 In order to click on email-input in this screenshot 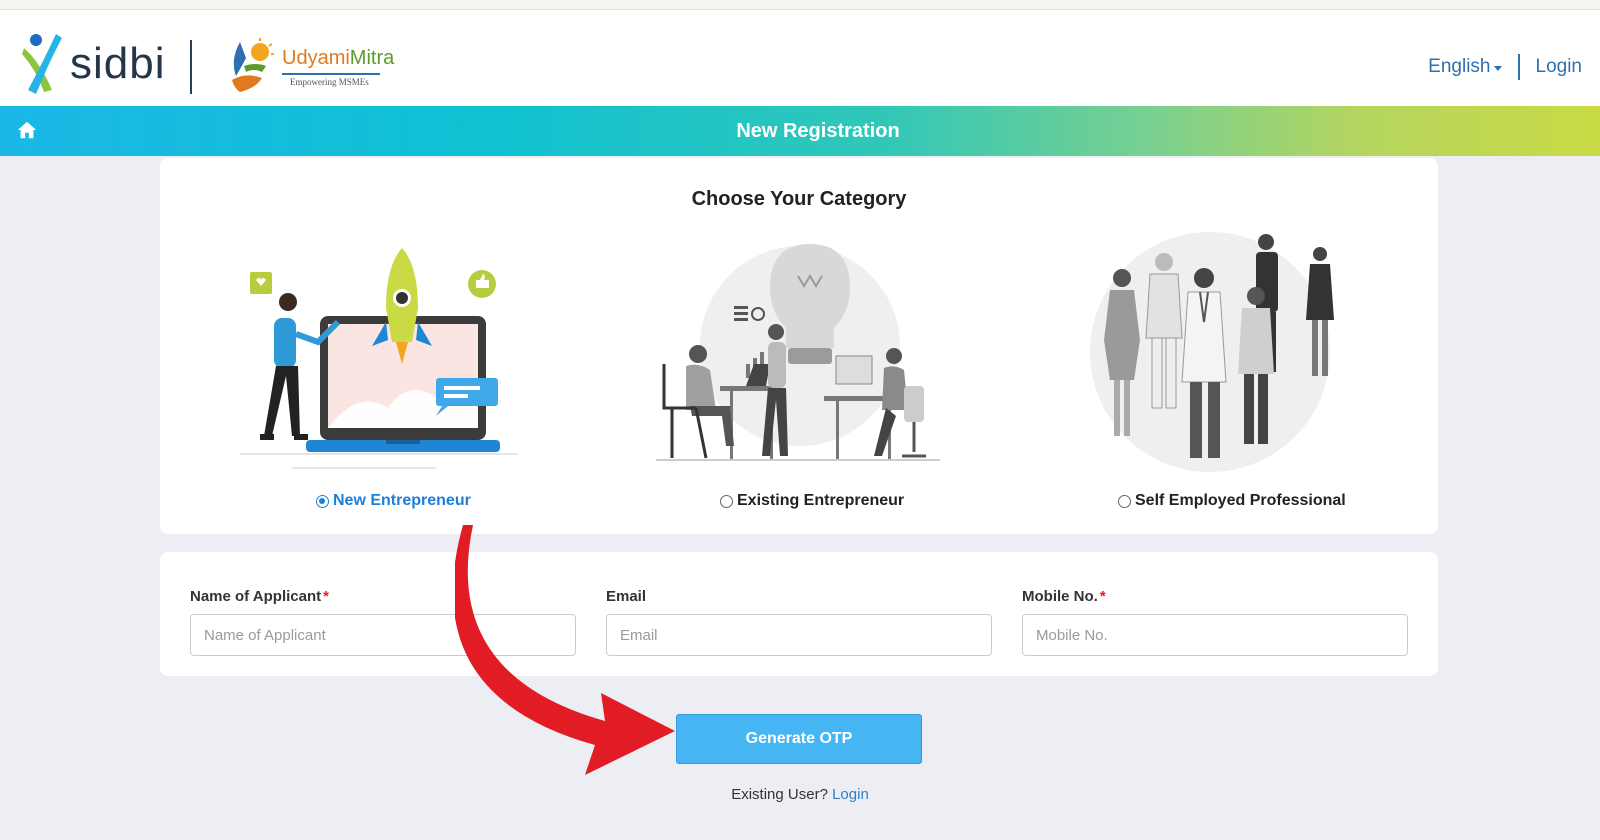, I will do `click(799, 635)`.